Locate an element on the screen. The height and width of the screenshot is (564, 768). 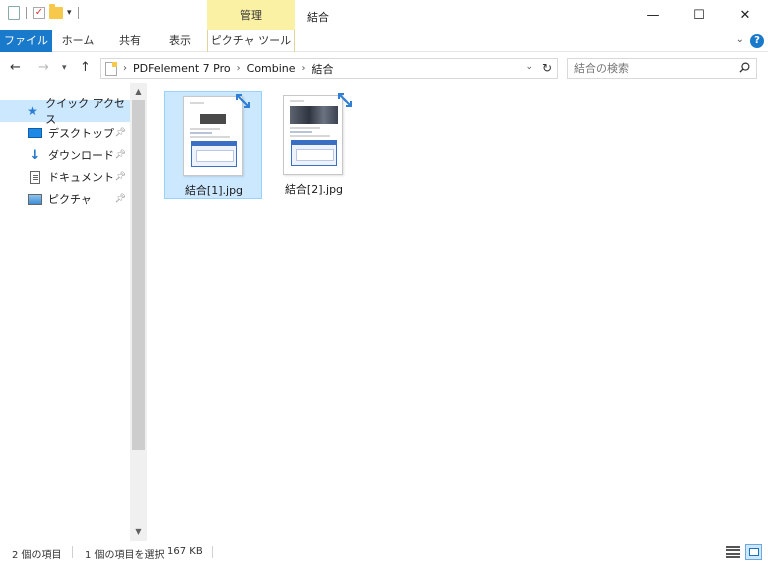
file-item: 結合[2].jpg is located at coordinates (314, 145).